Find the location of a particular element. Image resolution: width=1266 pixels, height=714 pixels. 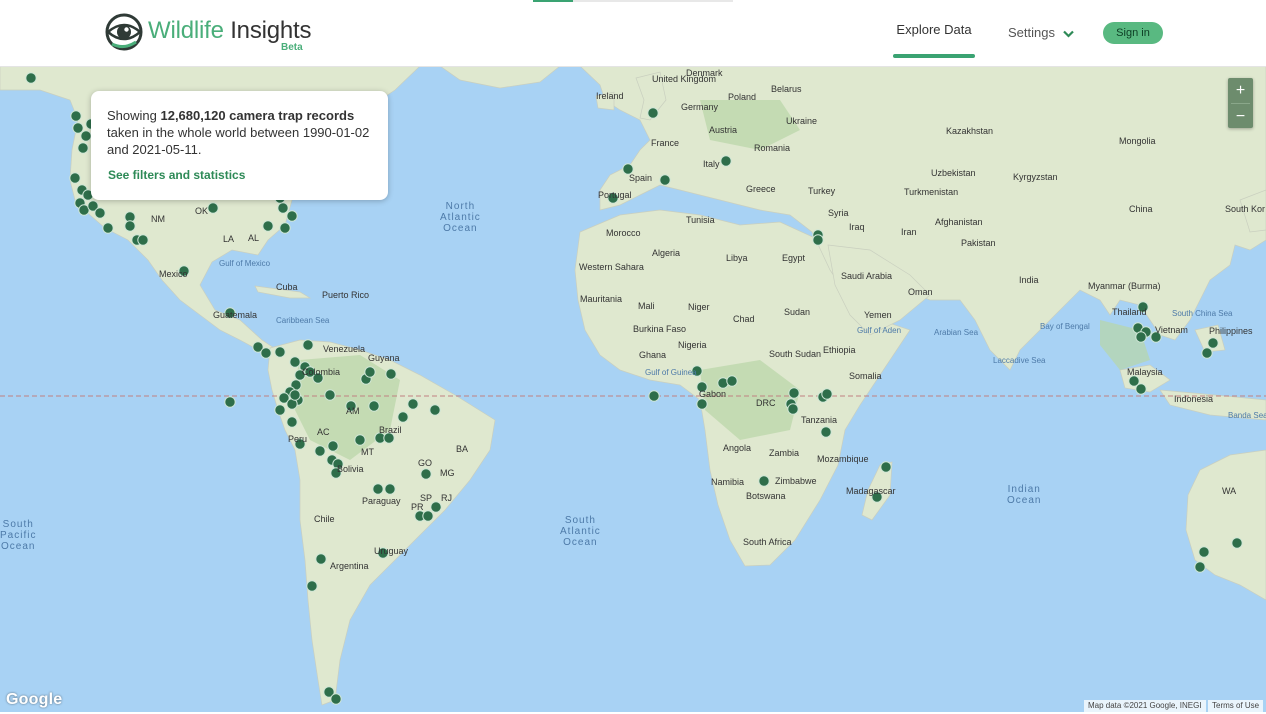

country-label: Venezuela is located at coordinates (344, 349).